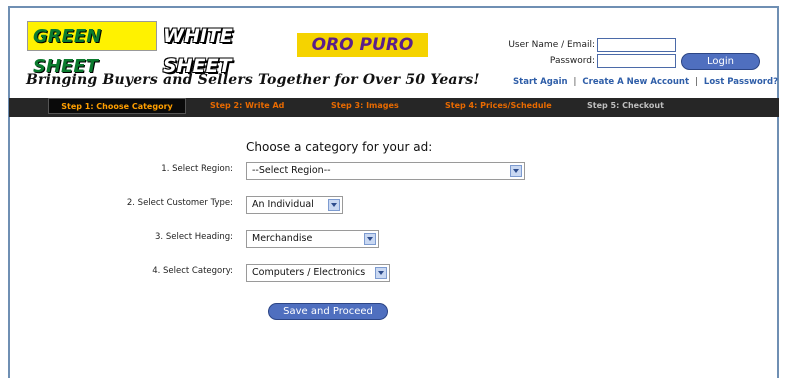 This screenshot has height=378, width=788. Describe the element at coordinates (720, 61) in the screenshot. I see `login-button: Login` at that location.